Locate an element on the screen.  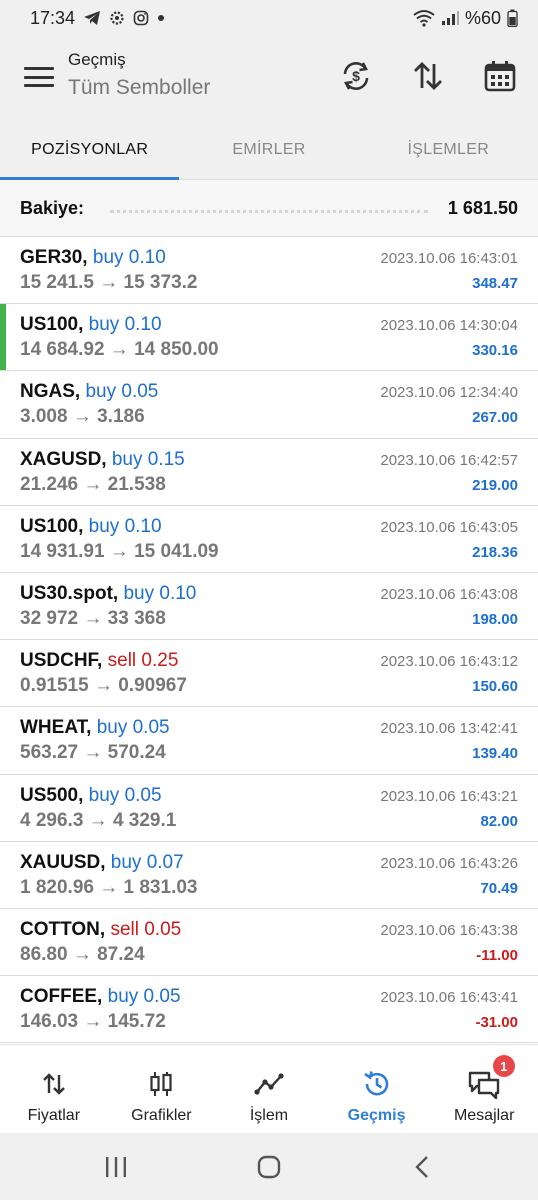
quotes-icon is located at coordinates (54, 1084).